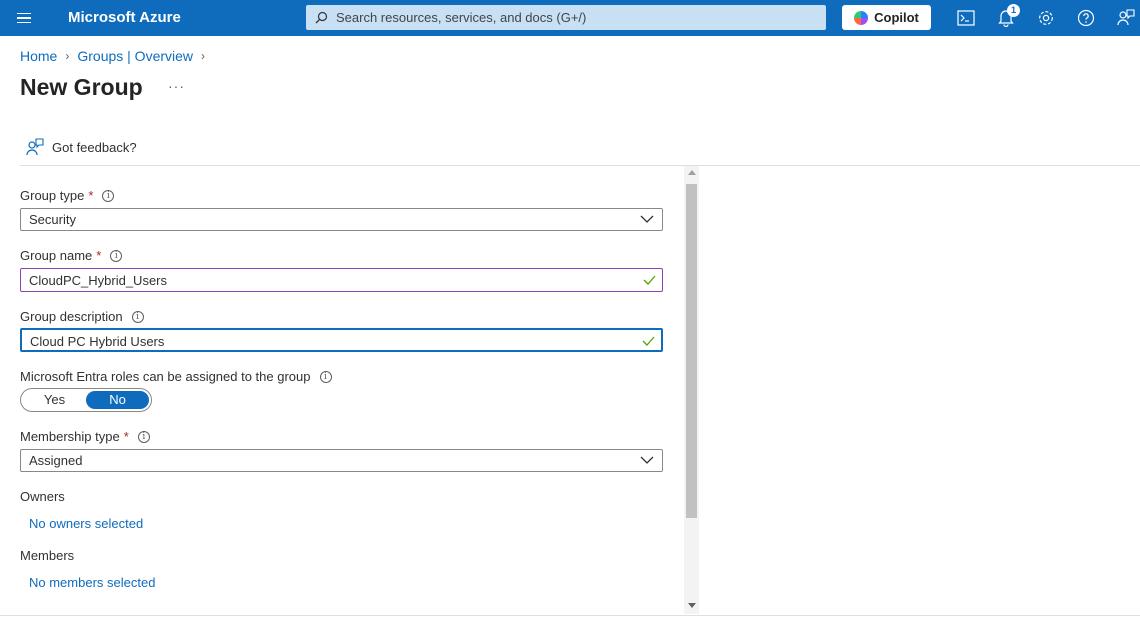 This screenshot has width=1140, height=622. I want to click on search-icon, so click(321, 17).